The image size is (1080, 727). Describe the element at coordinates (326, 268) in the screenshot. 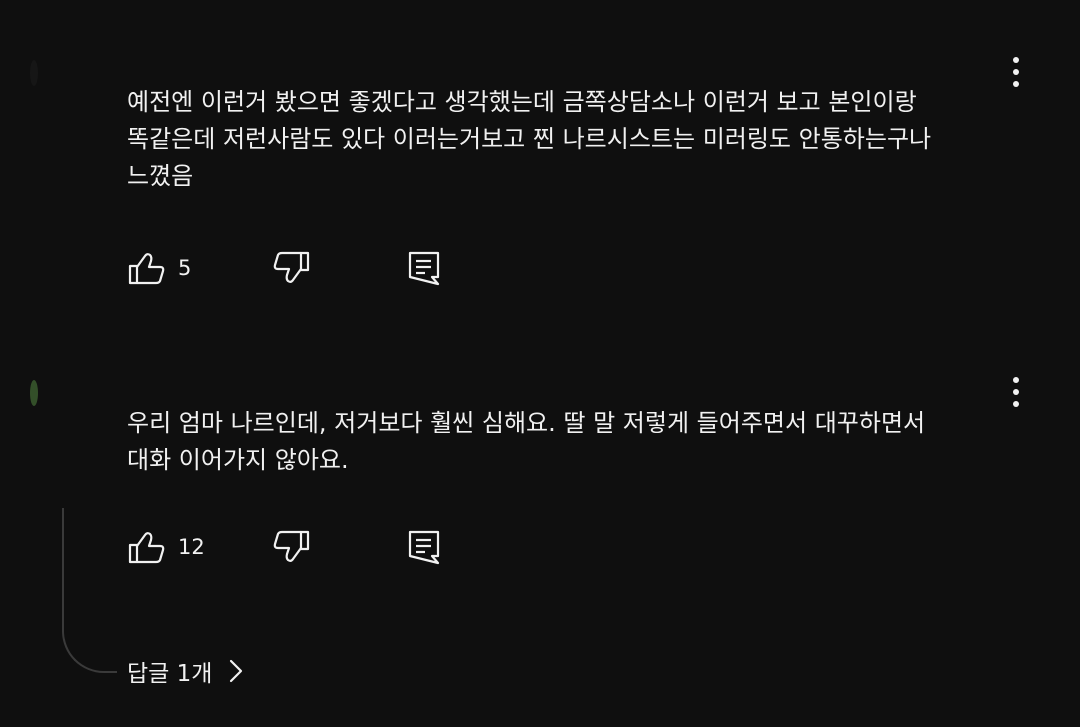

I see `comment-actions: 5` at that location.